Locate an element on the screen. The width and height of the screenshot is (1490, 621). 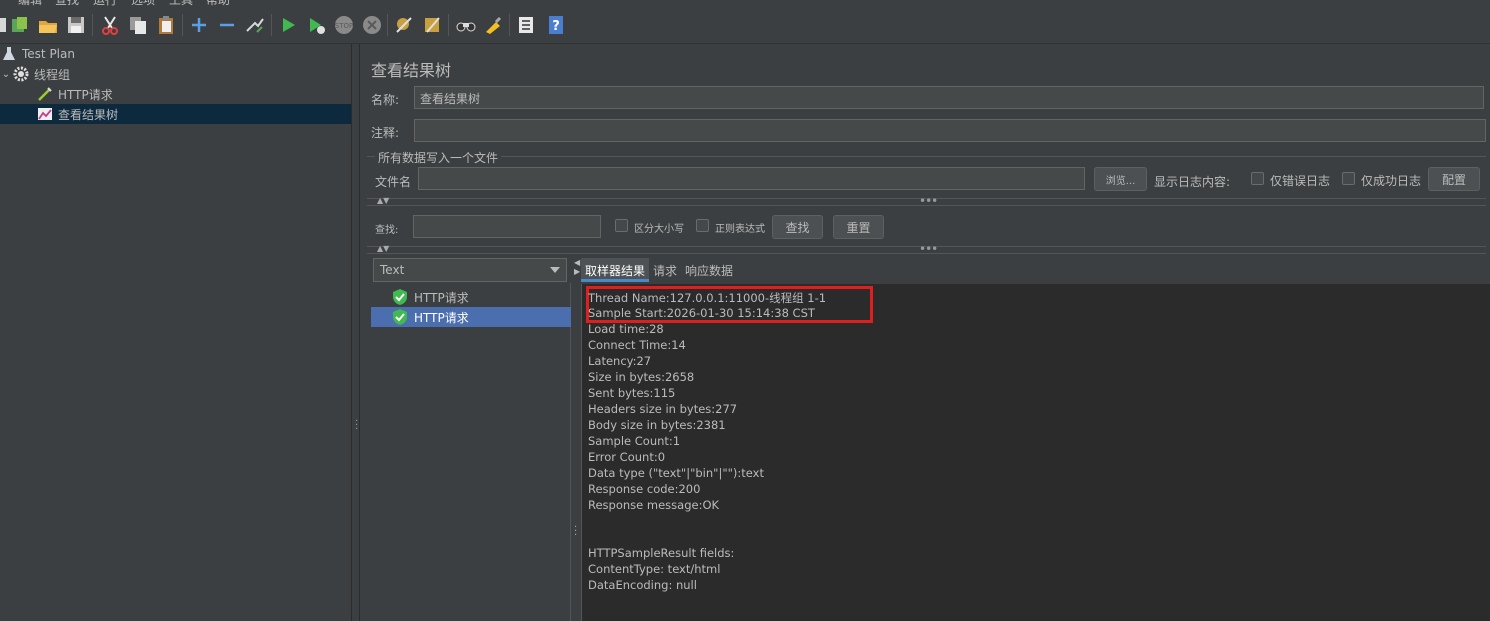
tree-item-label: 查看结果树 is located at coordinates (88, 114).